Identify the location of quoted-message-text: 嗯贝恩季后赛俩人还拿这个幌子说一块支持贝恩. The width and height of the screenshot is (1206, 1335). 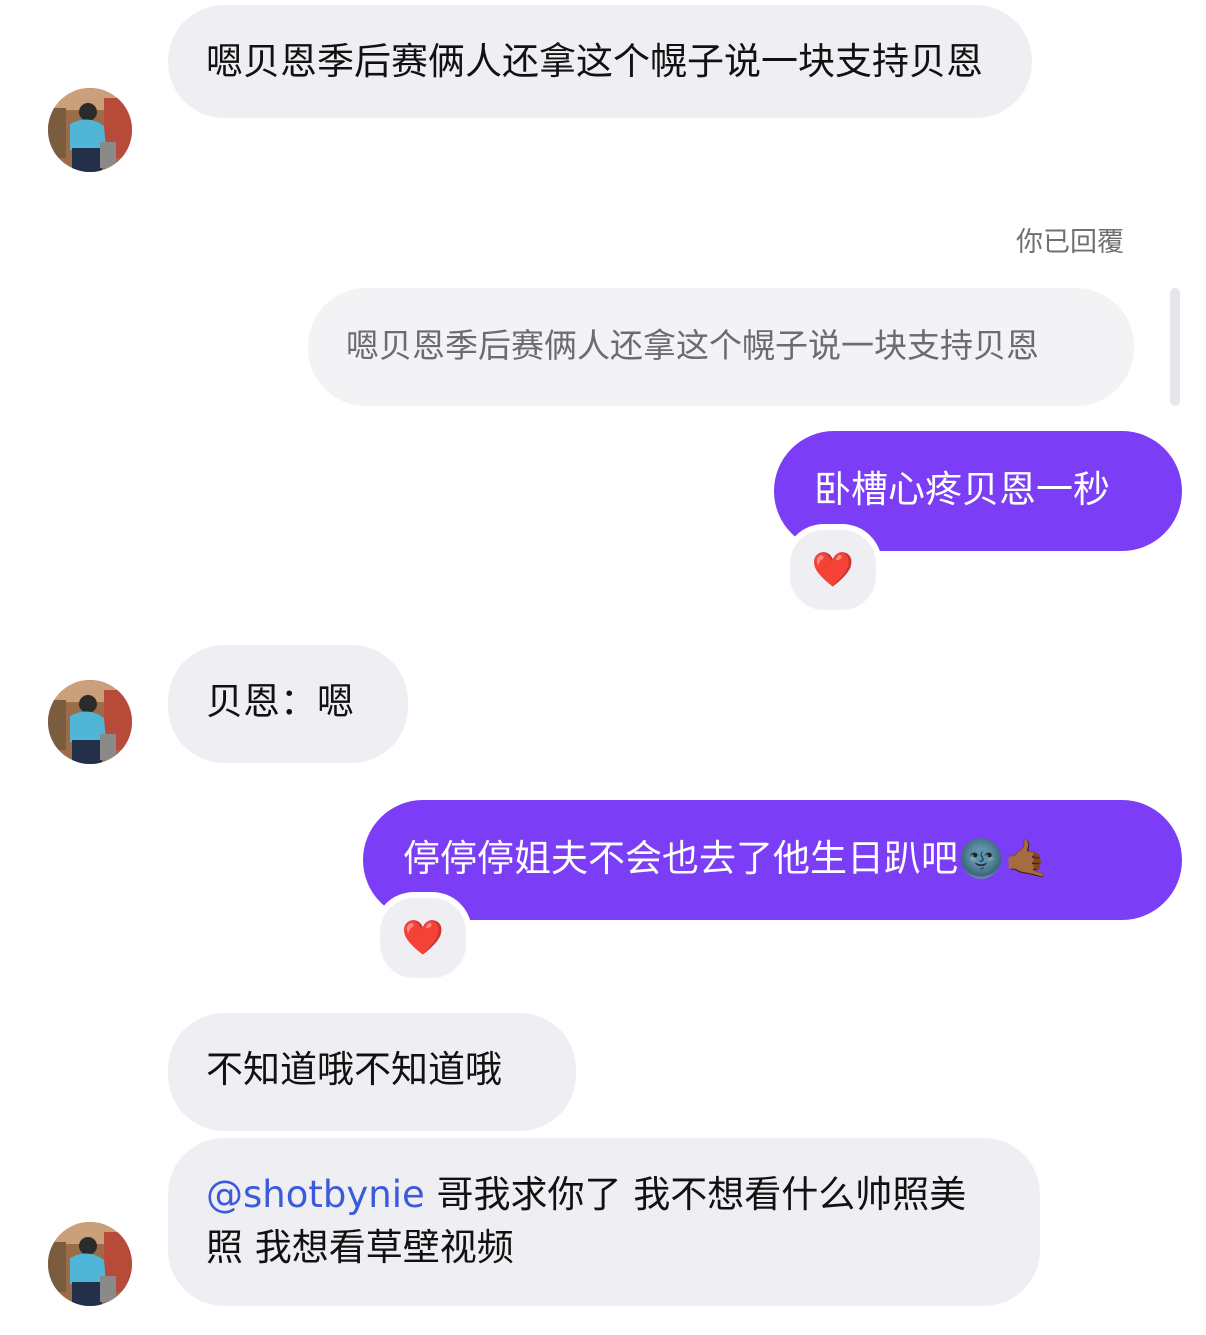
(692, 345).